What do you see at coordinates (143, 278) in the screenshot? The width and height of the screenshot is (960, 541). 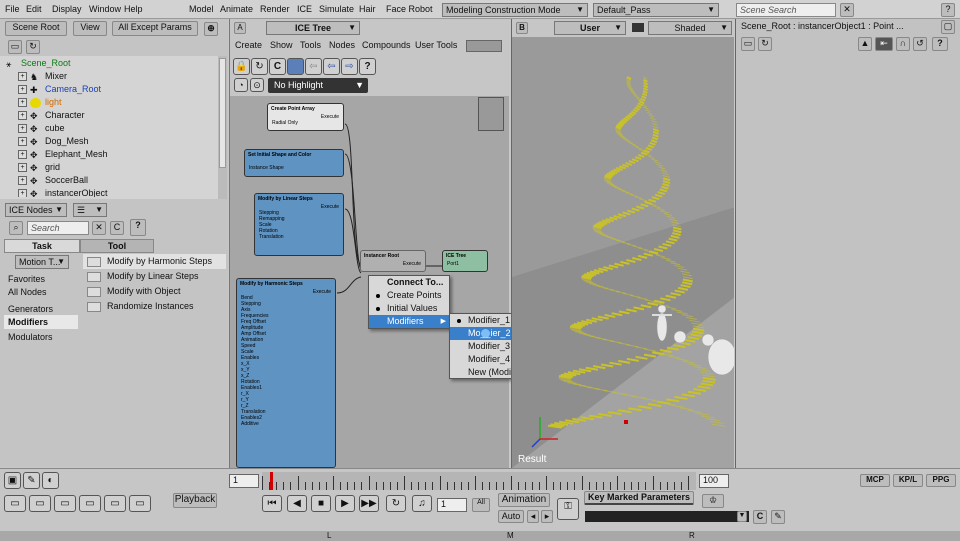 I see `library-node: Modify by Linear Steps` at bounding box center [143, 278].